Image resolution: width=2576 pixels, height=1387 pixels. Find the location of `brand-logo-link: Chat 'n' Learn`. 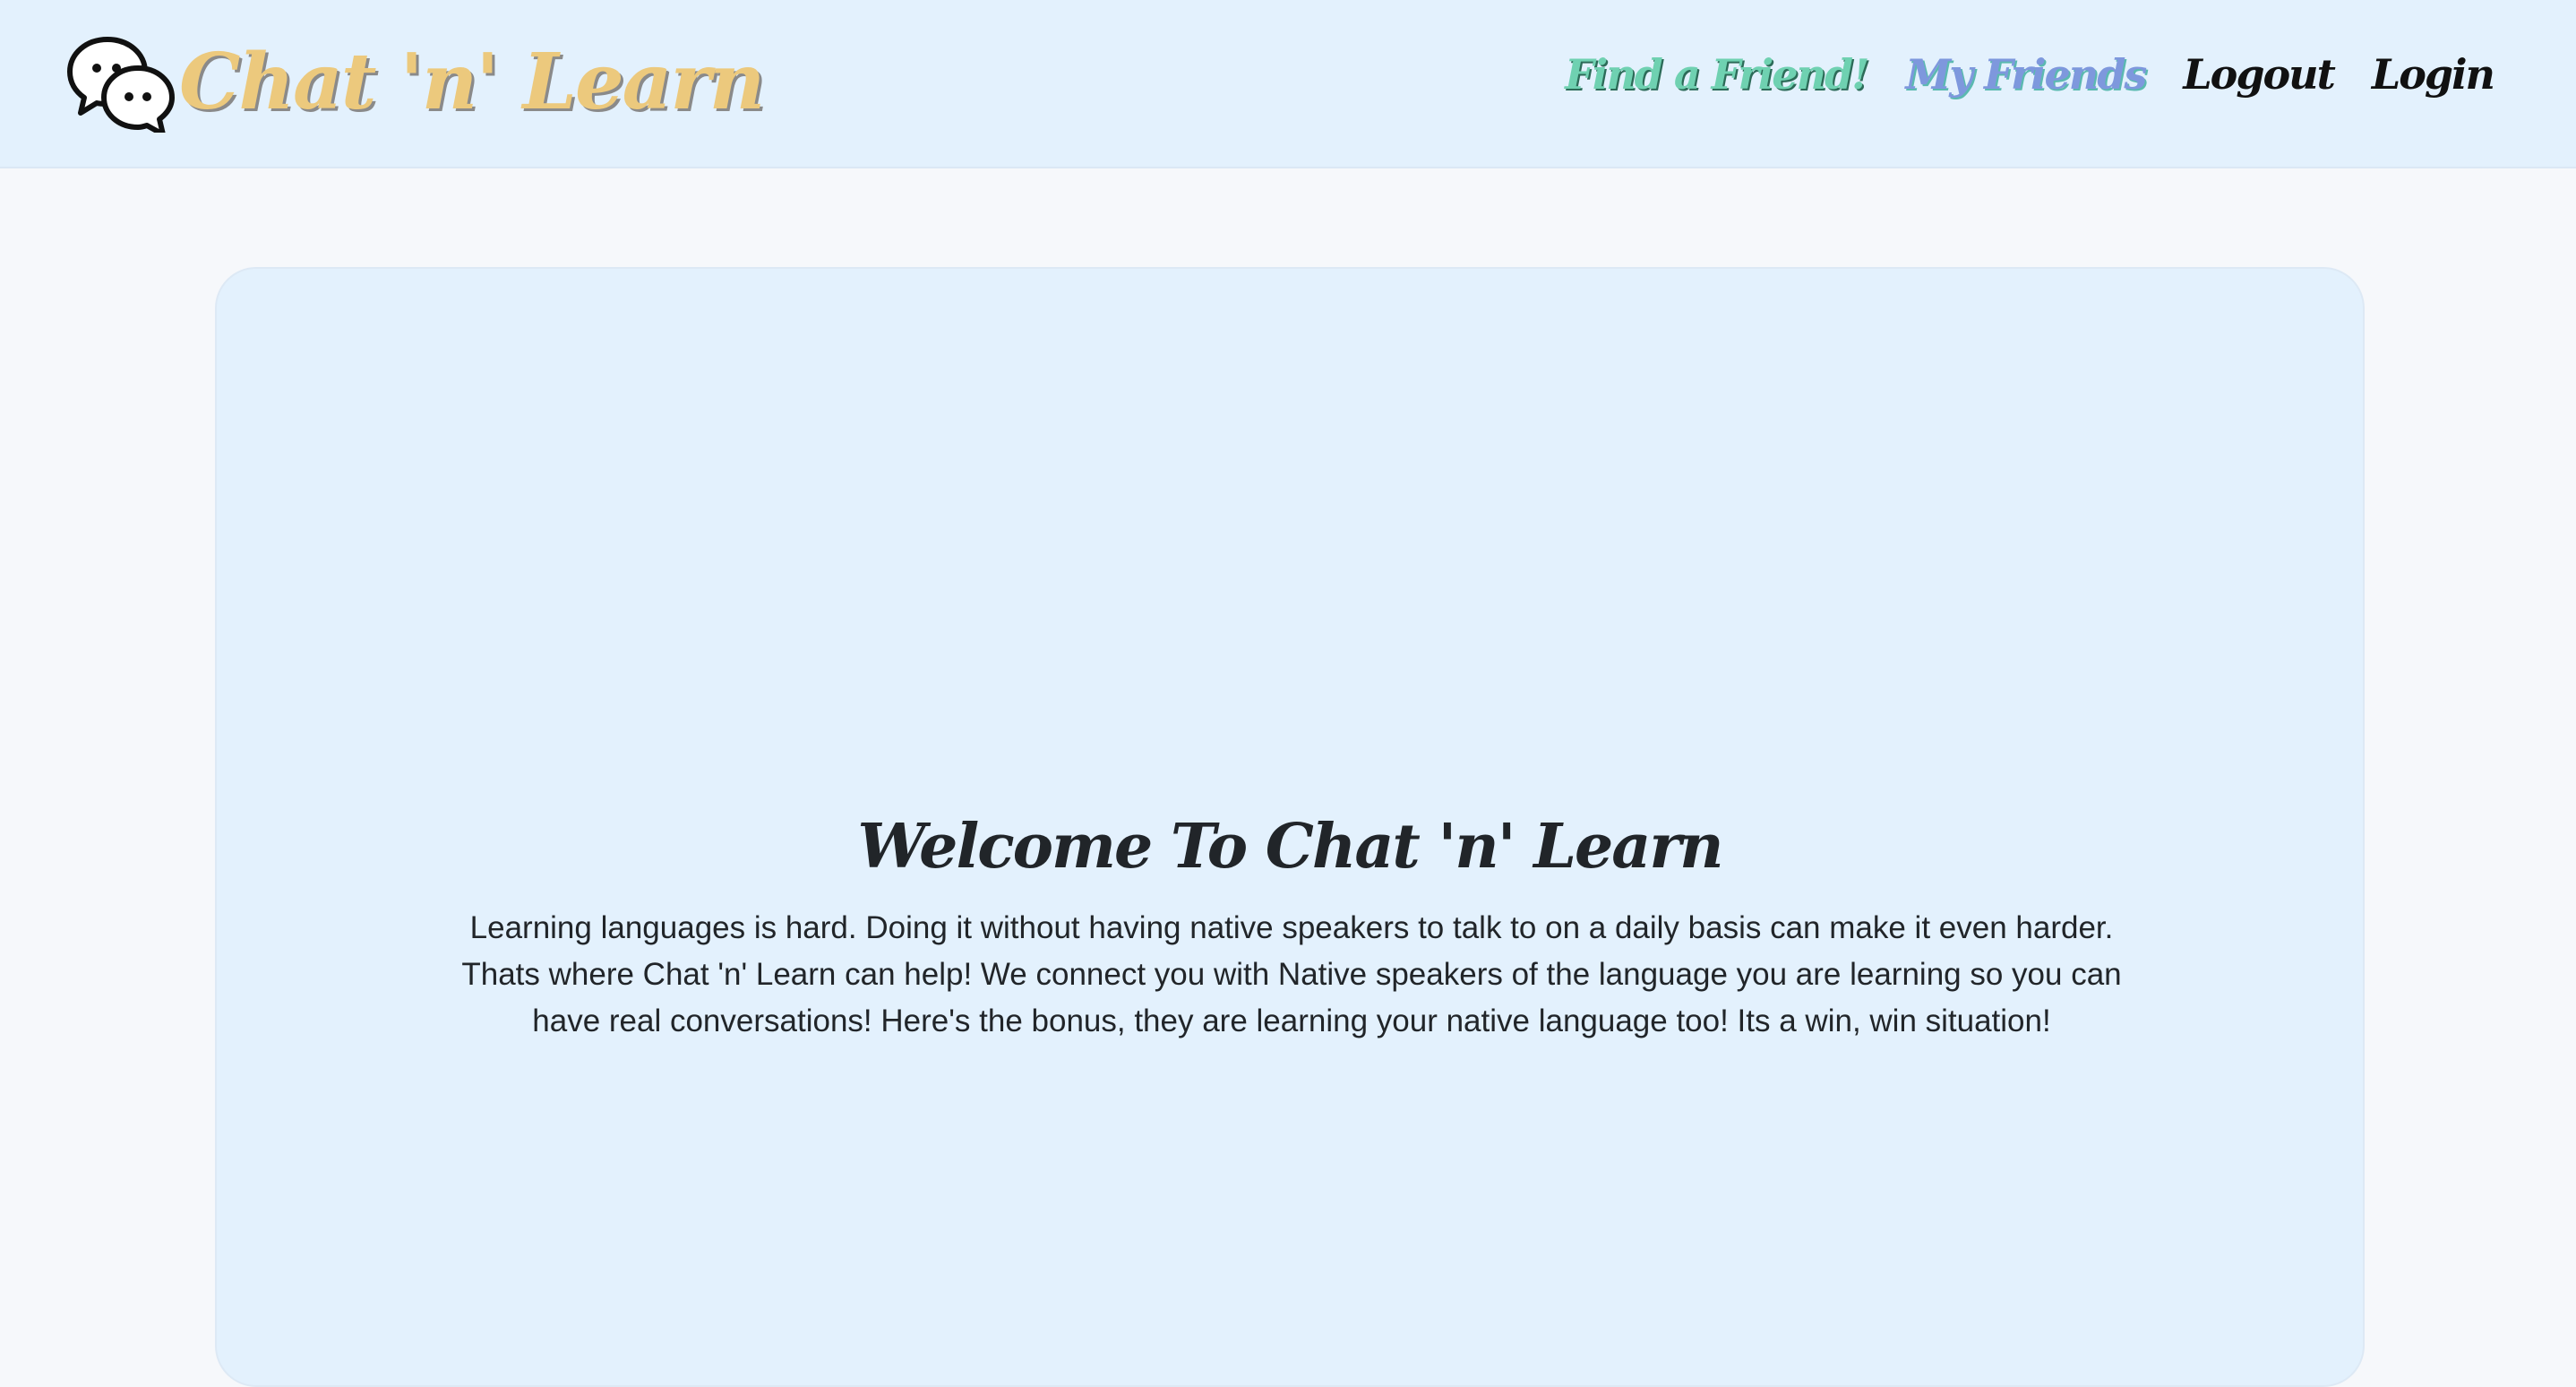

brand-logo-link: Chat 'n' Learn is located at coordinates (414, 82).